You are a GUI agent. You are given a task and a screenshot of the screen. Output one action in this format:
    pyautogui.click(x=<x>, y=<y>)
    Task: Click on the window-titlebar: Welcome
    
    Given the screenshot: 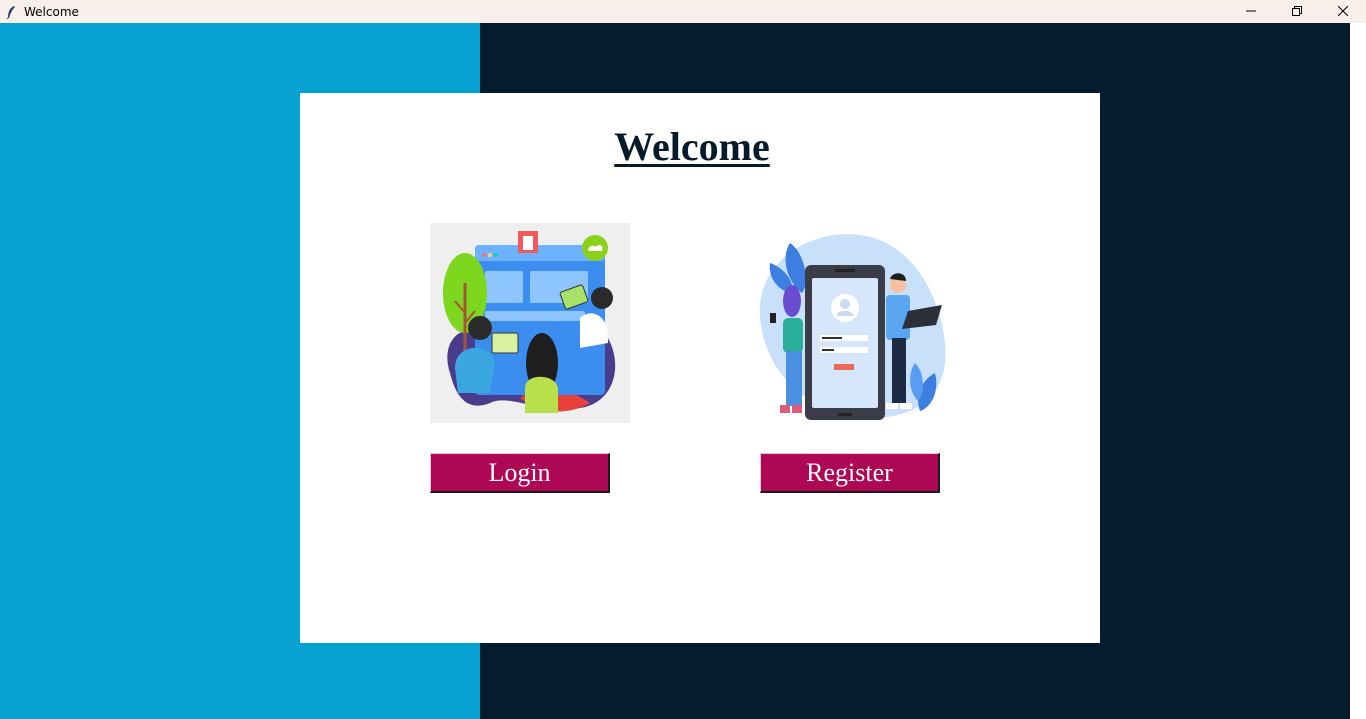 What is the action you would take?
    pyautogui.click(x=683, y=11)
    